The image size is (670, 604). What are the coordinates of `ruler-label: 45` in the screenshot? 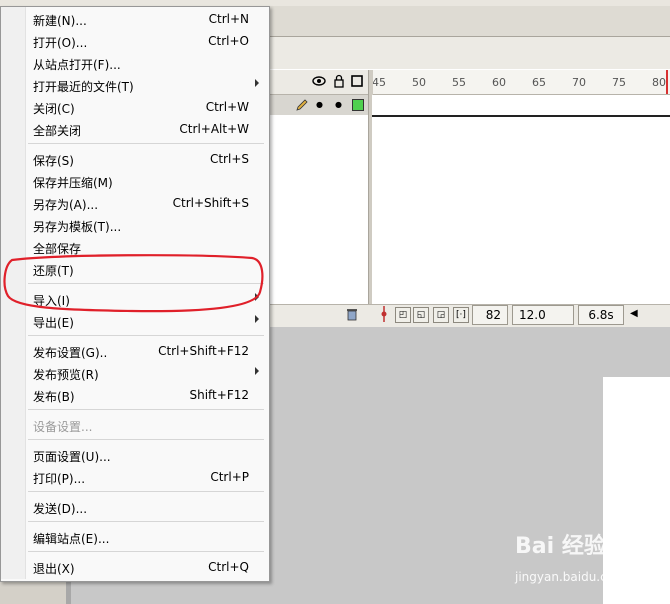 It's located at (379, 82).